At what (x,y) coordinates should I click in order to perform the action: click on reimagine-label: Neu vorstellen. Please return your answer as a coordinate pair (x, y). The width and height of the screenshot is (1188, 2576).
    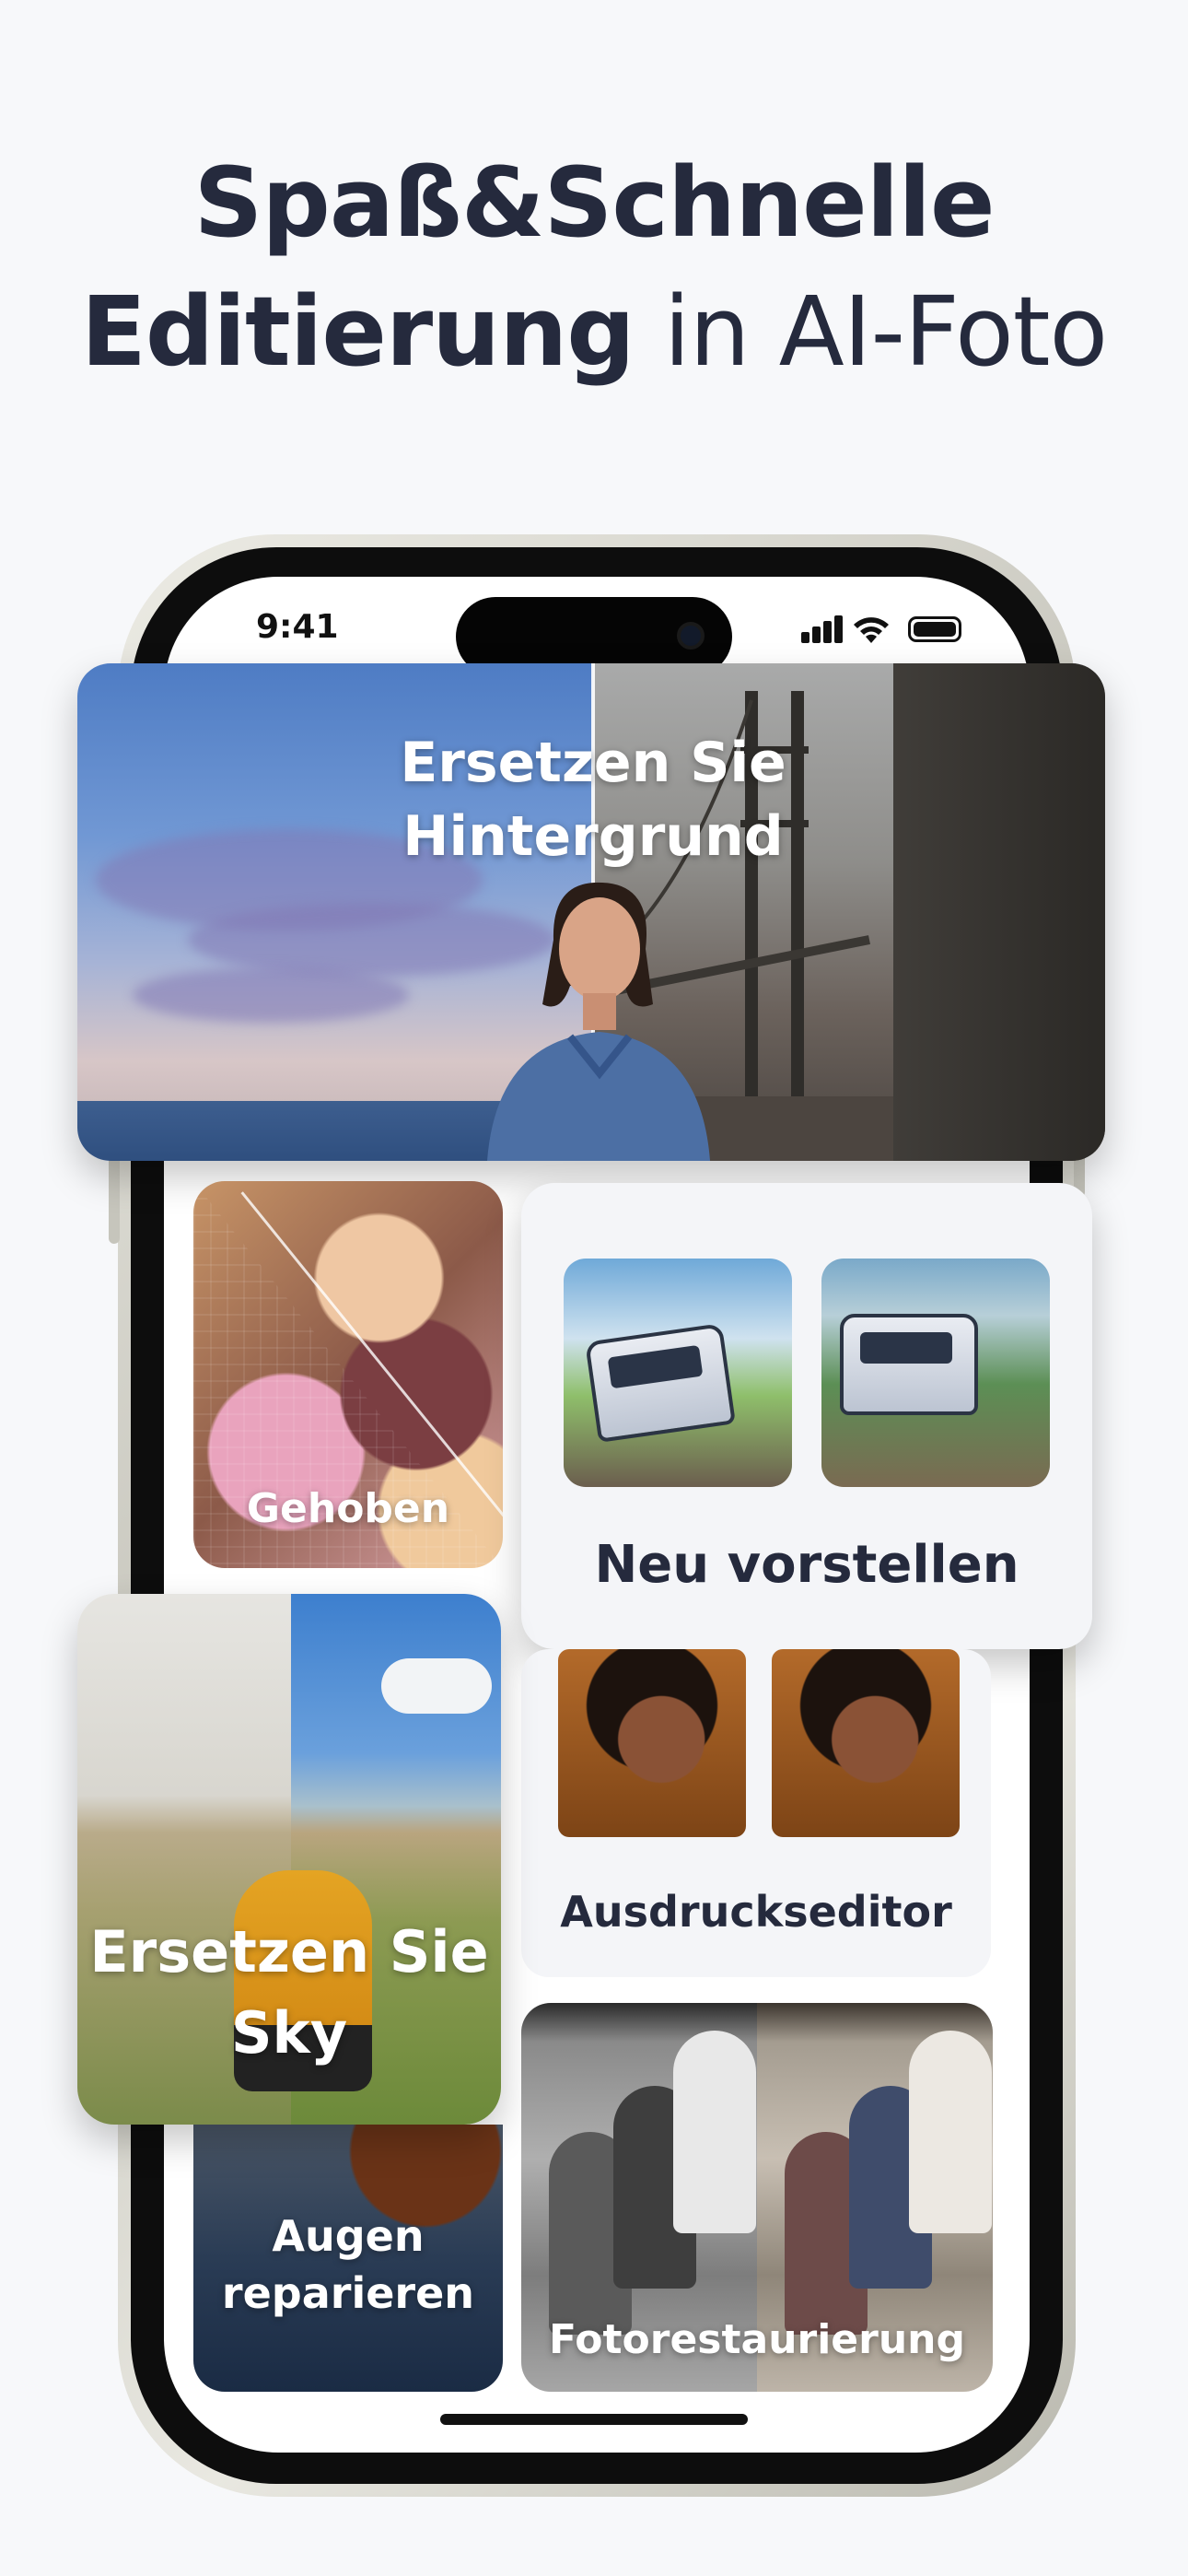
    Looking at the image, I should click on (806, 1565).